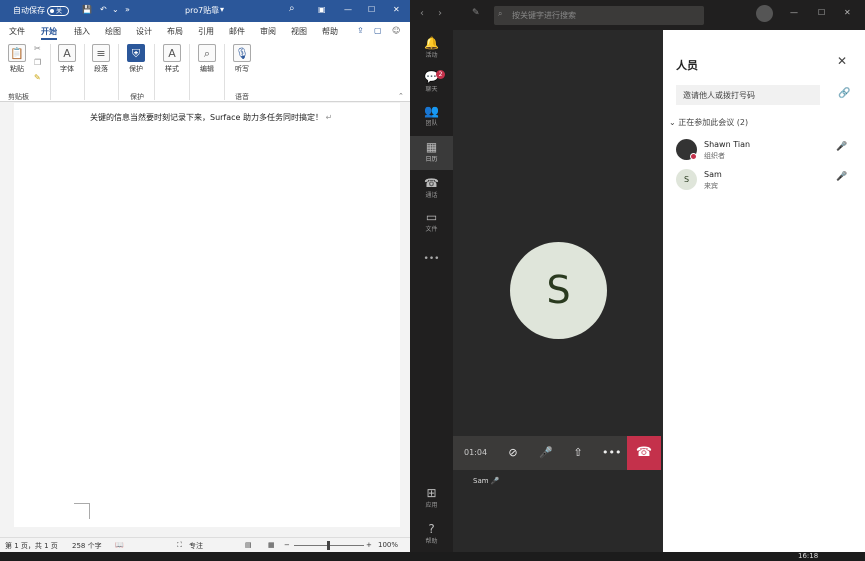 The width and height of the screenshot is (865, 561). I want to click on ribbon-display-icon: ▣, so click(322, 9).